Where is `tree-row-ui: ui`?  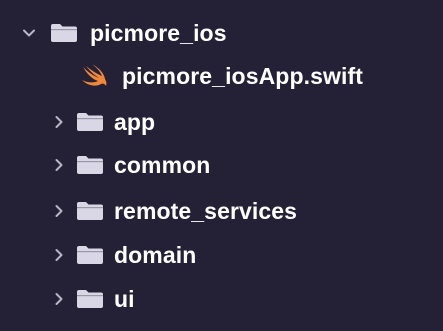 tree-row-ui: ui is located at coordinates (92, 299).